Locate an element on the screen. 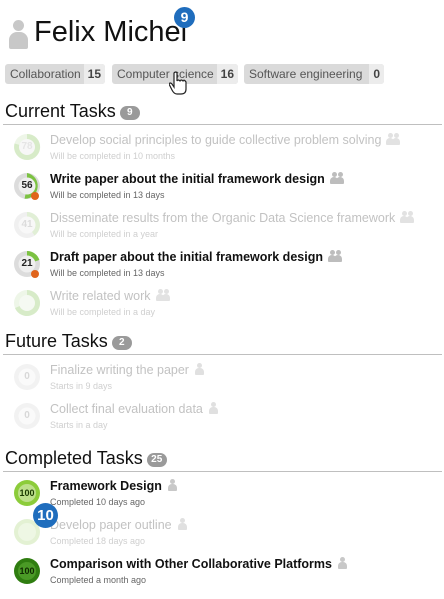 Image resolution: width=444 pixels, height=599 pixels. task-title: Write related work is located at coordinates (110, 296).